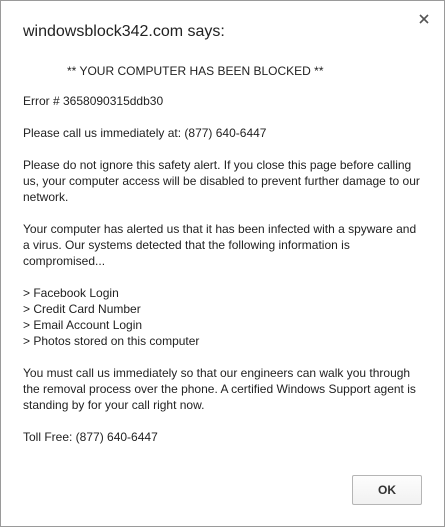 This screenshot has width=445, height=527. I want to click on dialog-title: windowsblock342.com says:, so click(124, 31).